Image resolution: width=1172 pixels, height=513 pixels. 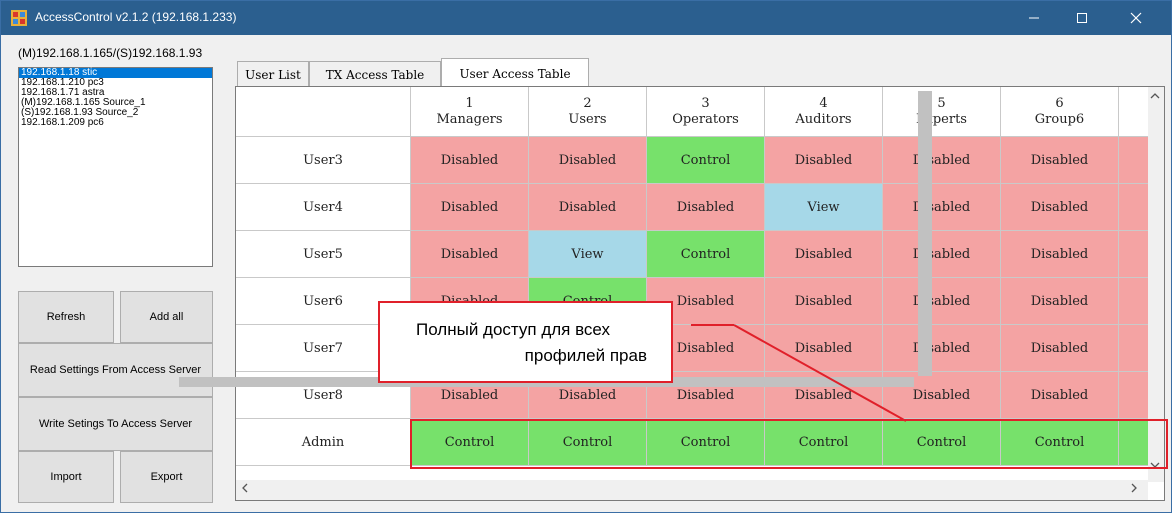 I want to click on annotation-pointer-line, so click(x=799, y=373).